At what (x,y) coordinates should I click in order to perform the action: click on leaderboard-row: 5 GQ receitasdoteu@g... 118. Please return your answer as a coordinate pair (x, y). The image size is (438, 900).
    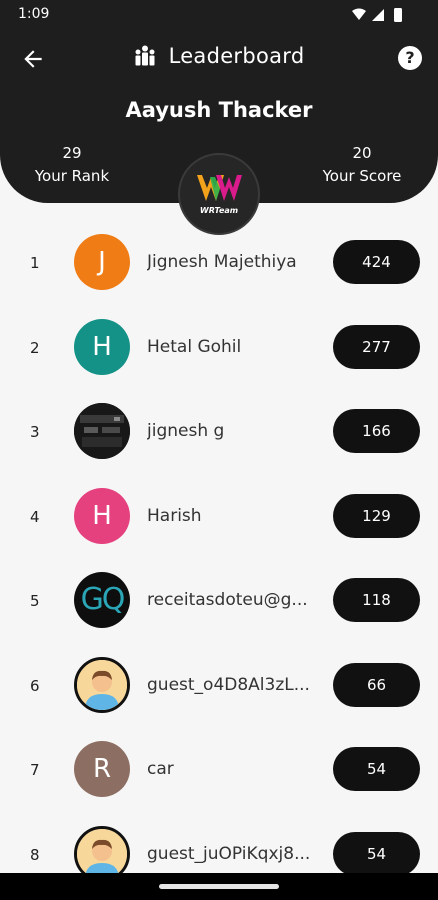
    Looking at the image, I should click on (219, 600).